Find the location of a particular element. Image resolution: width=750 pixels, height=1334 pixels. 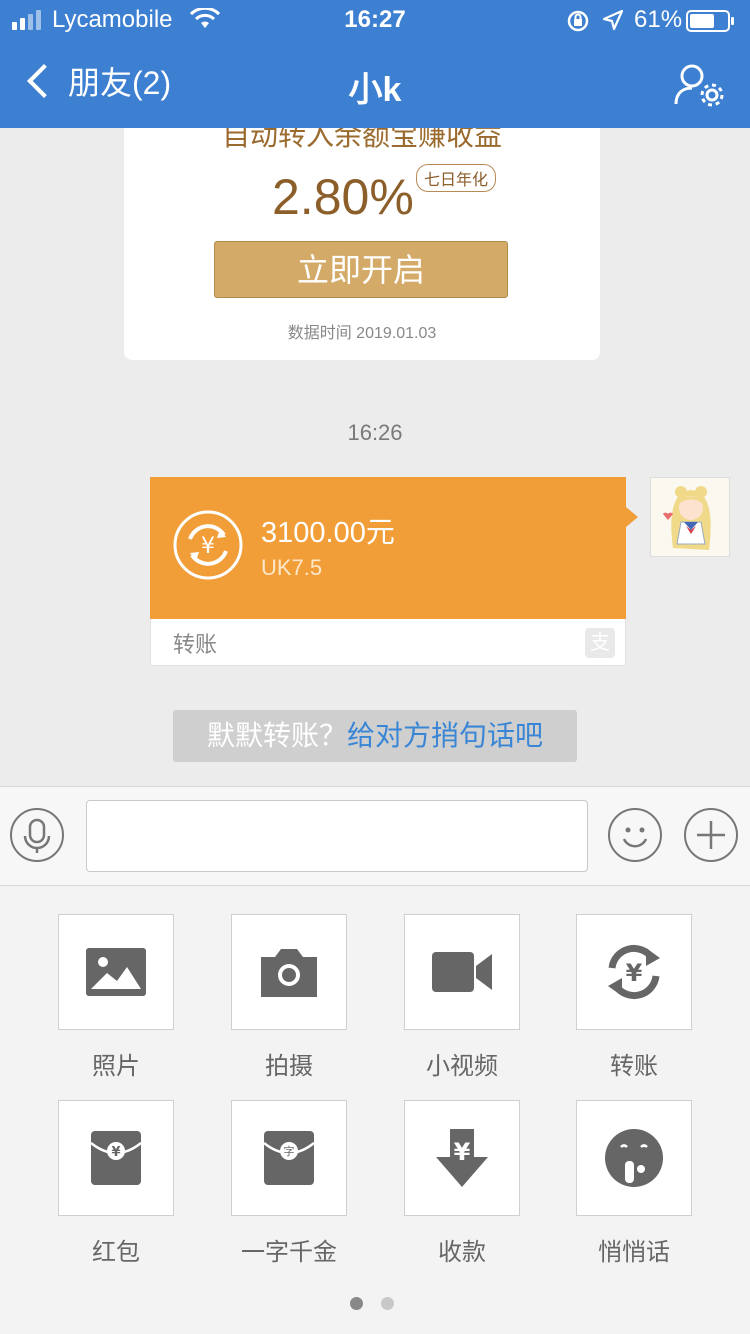

receive-money-icon: ¥ is located at coordinates (462, 1158).